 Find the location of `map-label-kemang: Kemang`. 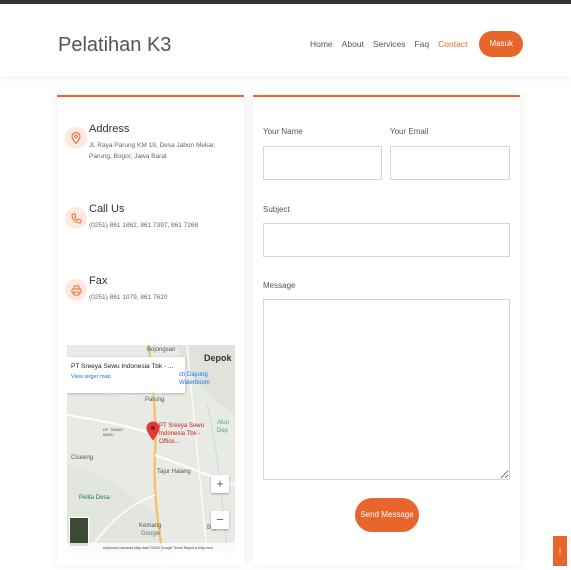

map-label-kemang: Kemang is located at coordinates (150, 526).